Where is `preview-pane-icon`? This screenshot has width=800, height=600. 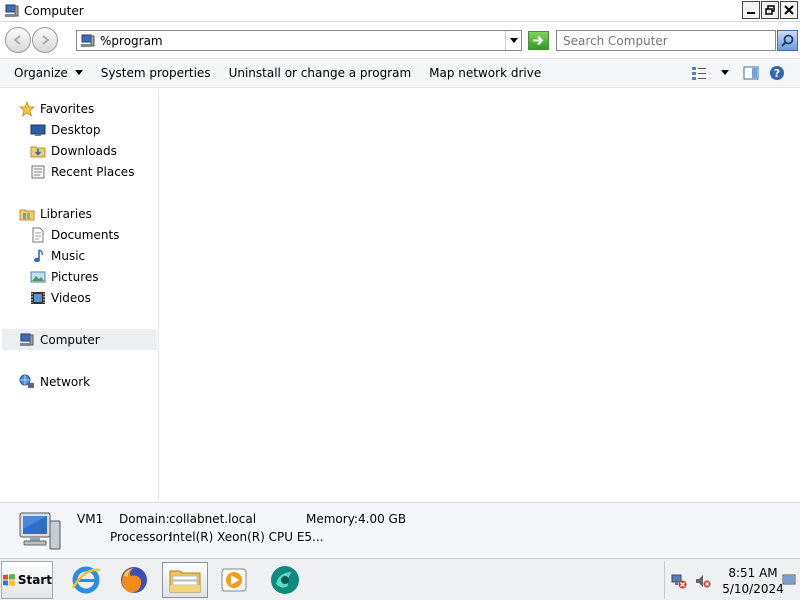
preview-pane-icon is located at coordinates (751, 73).